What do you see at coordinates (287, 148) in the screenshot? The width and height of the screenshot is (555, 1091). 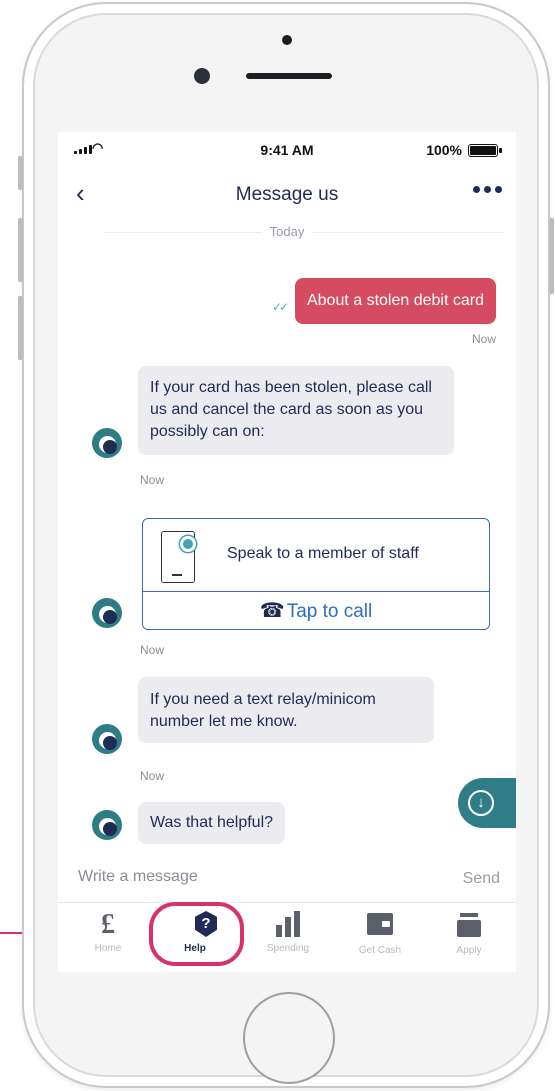 I see `status-bar: ◠ 9:41 AM 100%` at bounding box center [287, 148].